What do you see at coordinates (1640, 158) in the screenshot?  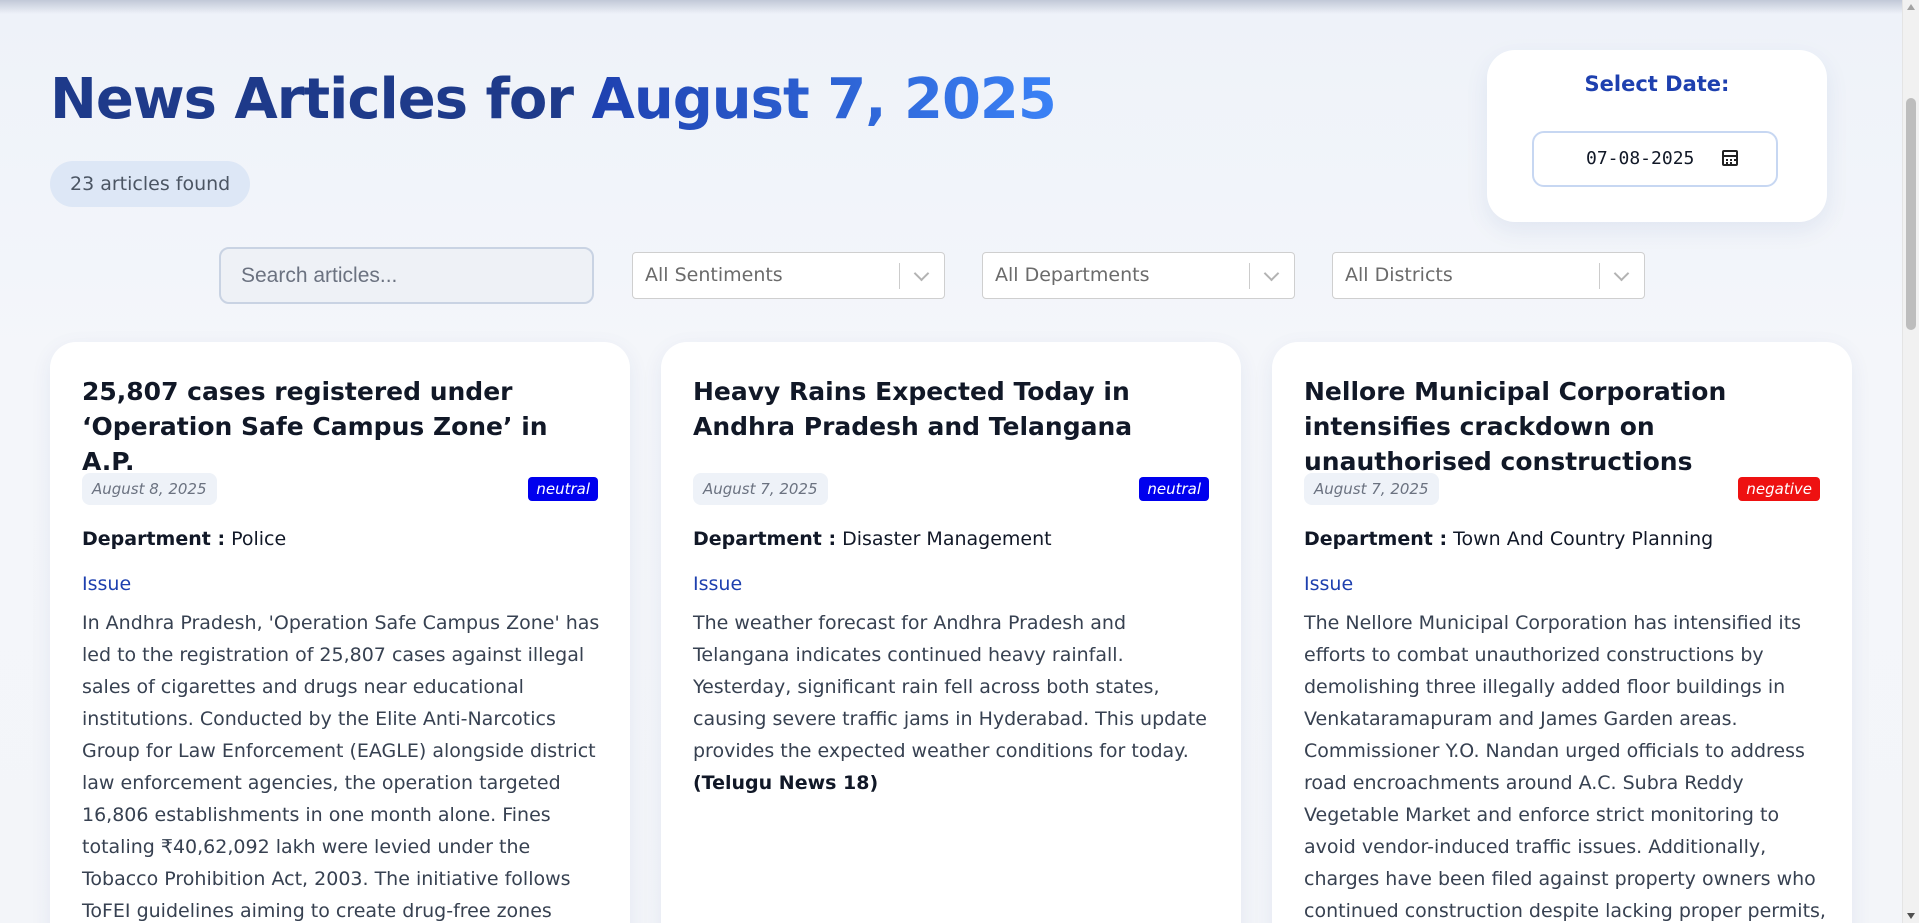 I see `date-input-value: 07-08-2025` at bounding box center [1640, 158].